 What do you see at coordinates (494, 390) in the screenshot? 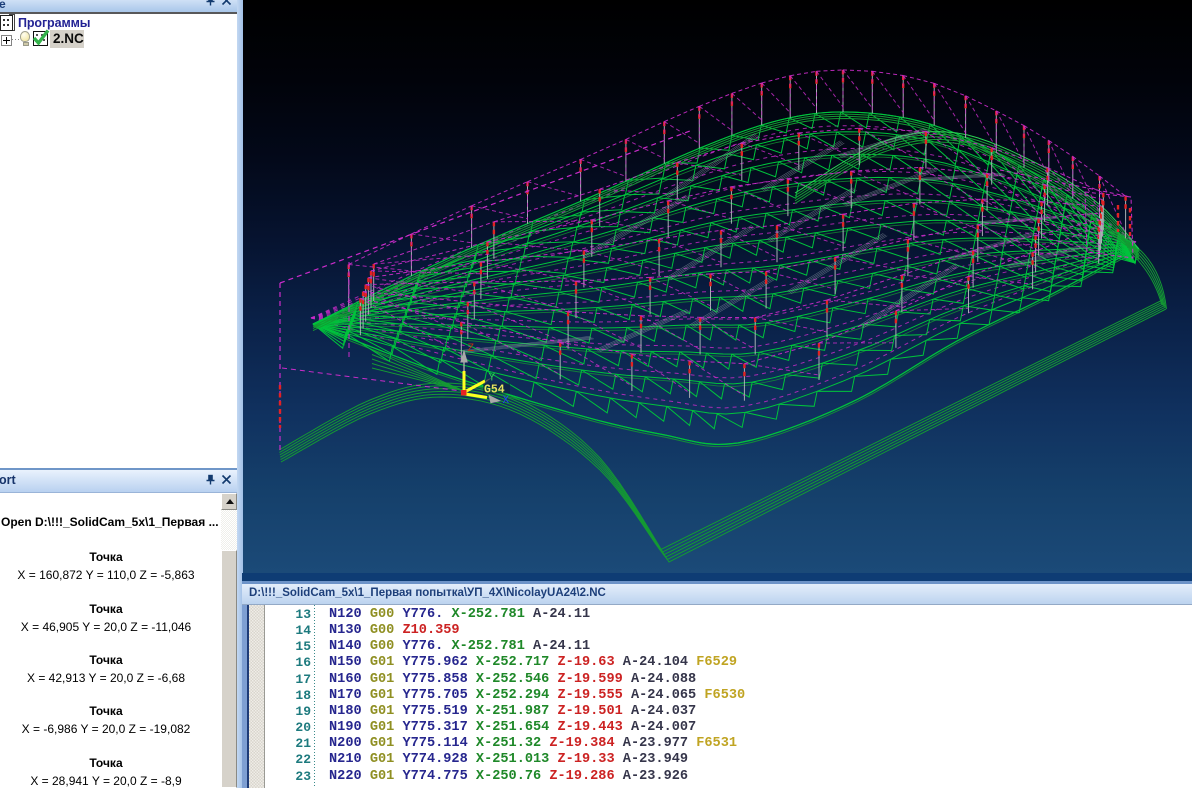
I see `svg-text: G54` at bounding box center [494, 390].